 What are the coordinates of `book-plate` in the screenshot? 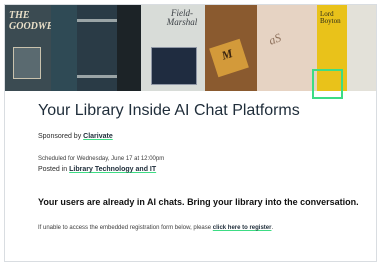 It's located at (174, 66).